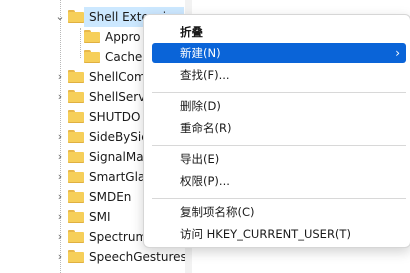  Describe the element at coordinates (124, 57) in the screenshot. I see `tree-node-label: Cache` at that location.